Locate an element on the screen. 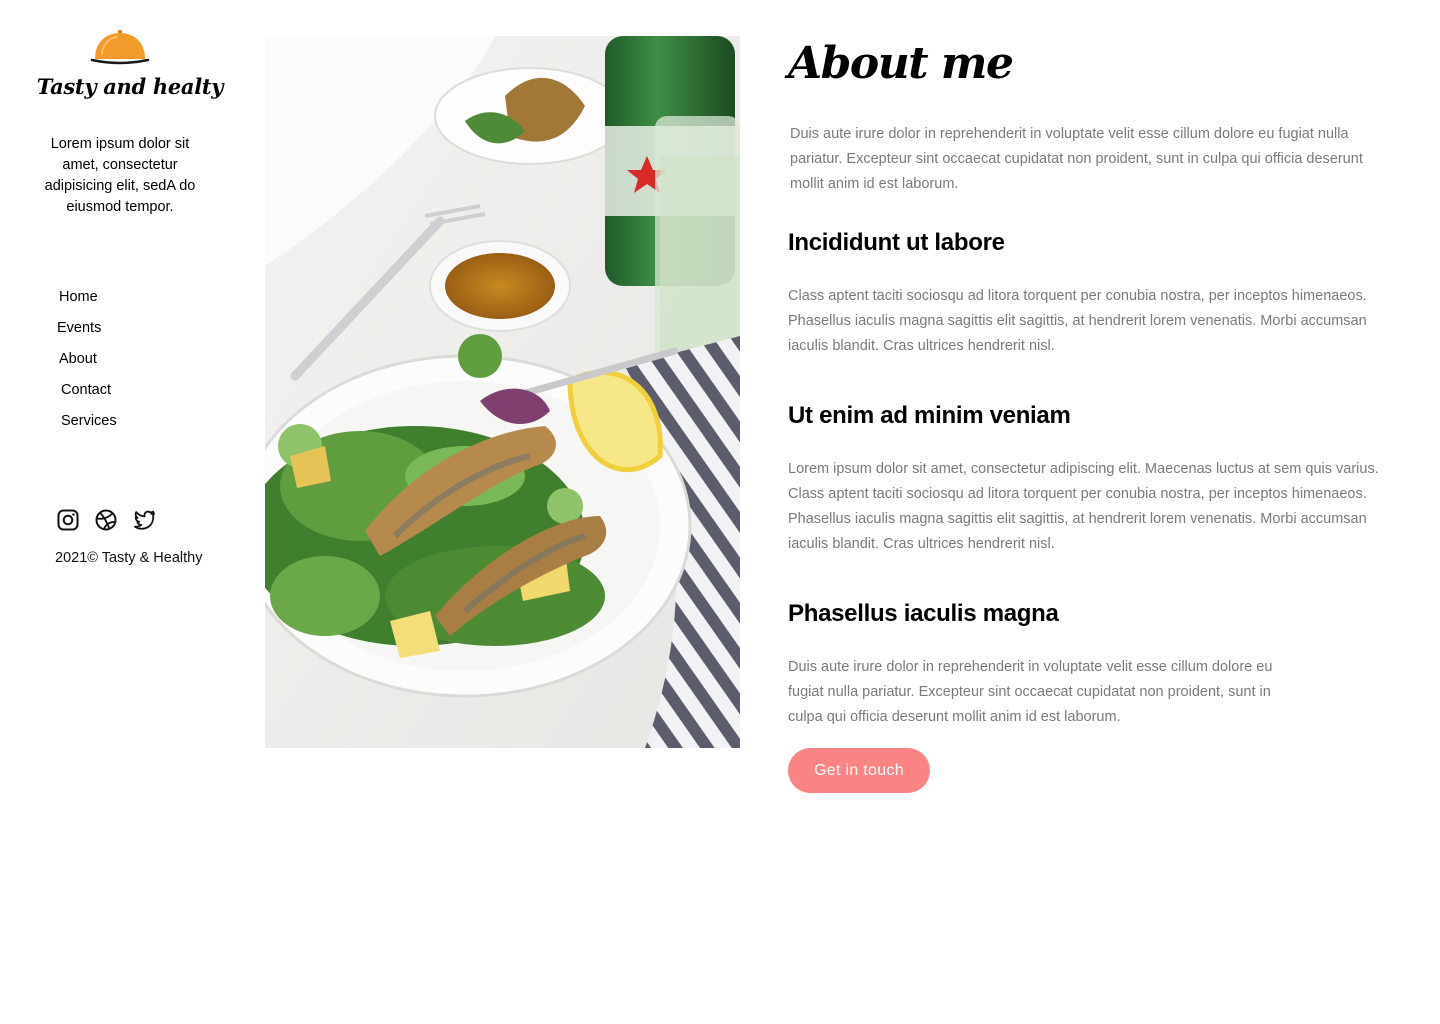  page-title: About me is located at coordinates (901, 63).